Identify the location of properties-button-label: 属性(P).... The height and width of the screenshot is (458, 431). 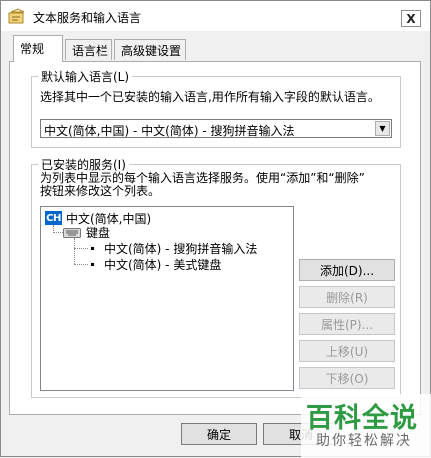
(347, 324).